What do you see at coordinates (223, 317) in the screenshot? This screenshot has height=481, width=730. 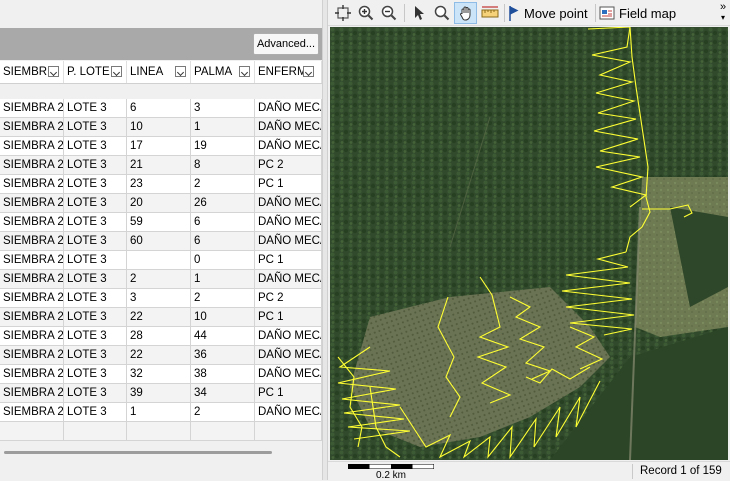 I see `cell-palma: 10` at bounding box center [223, 317].